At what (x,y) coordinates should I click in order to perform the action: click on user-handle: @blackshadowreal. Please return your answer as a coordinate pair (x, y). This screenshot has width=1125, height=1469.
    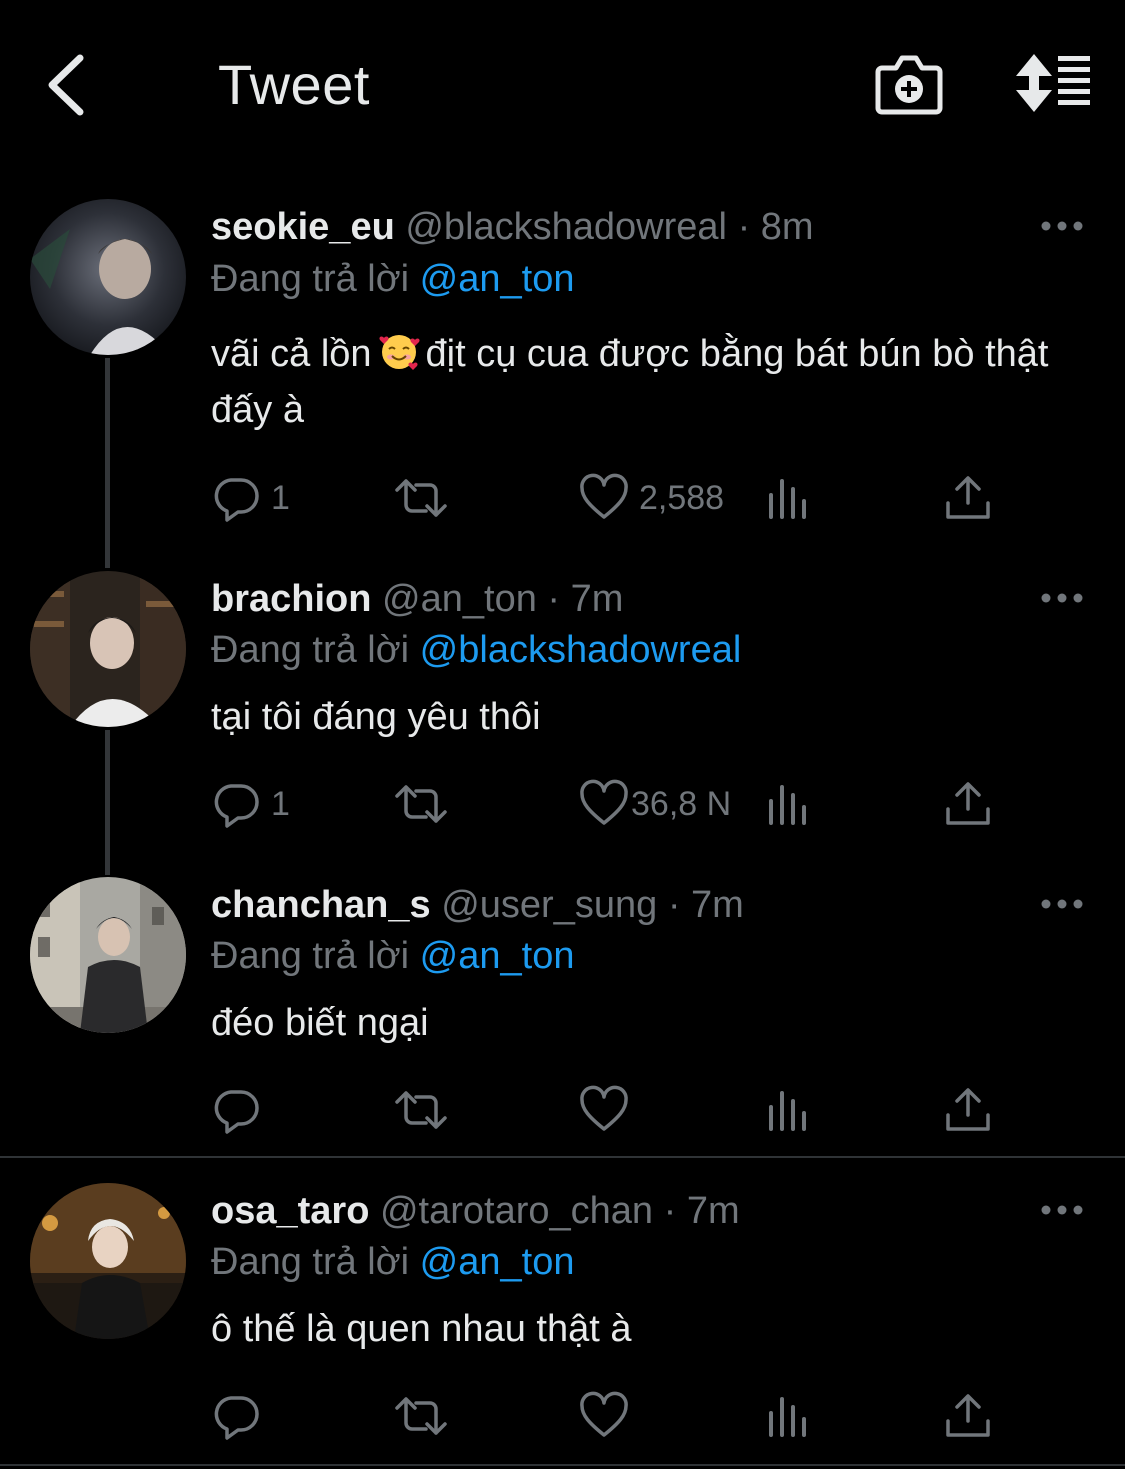
    Looking at the image, I should click on (566, 227).